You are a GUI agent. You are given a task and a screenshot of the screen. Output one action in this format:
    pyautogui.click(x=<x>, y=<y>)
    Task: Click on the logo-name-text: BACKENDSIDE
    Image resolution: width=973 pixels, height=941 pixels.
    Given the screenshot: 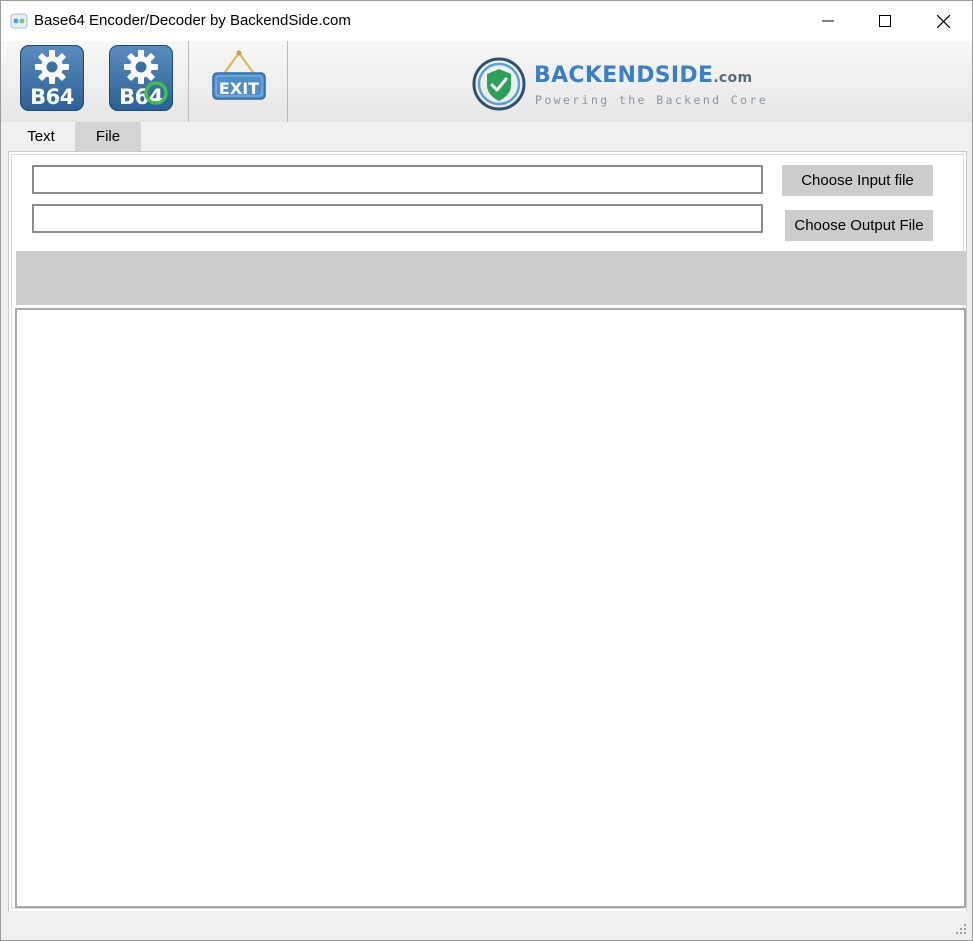 What is the action you would take?
    pyautogui.click(x=624, y=75)
    